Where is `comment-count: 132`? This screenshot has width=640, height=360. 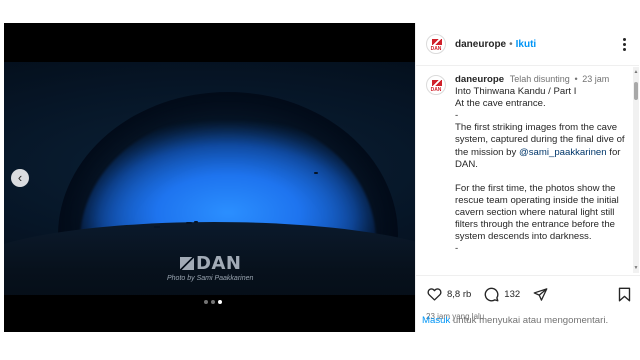
comment-count: 132 is located at coordinates (512, 294).